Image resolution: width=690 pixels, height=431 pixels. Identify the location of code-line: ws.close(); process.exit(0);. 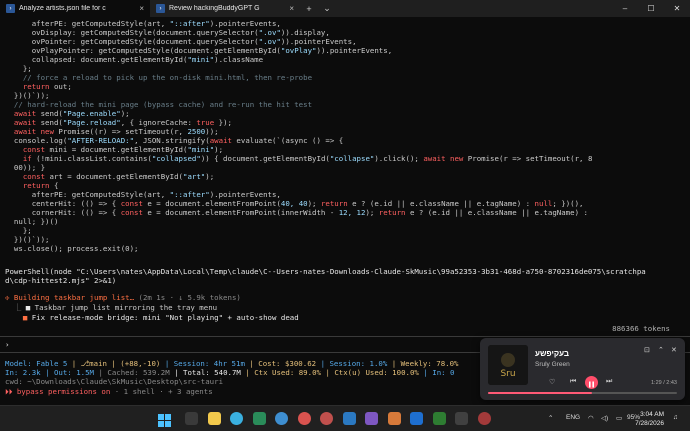
(76, 248).